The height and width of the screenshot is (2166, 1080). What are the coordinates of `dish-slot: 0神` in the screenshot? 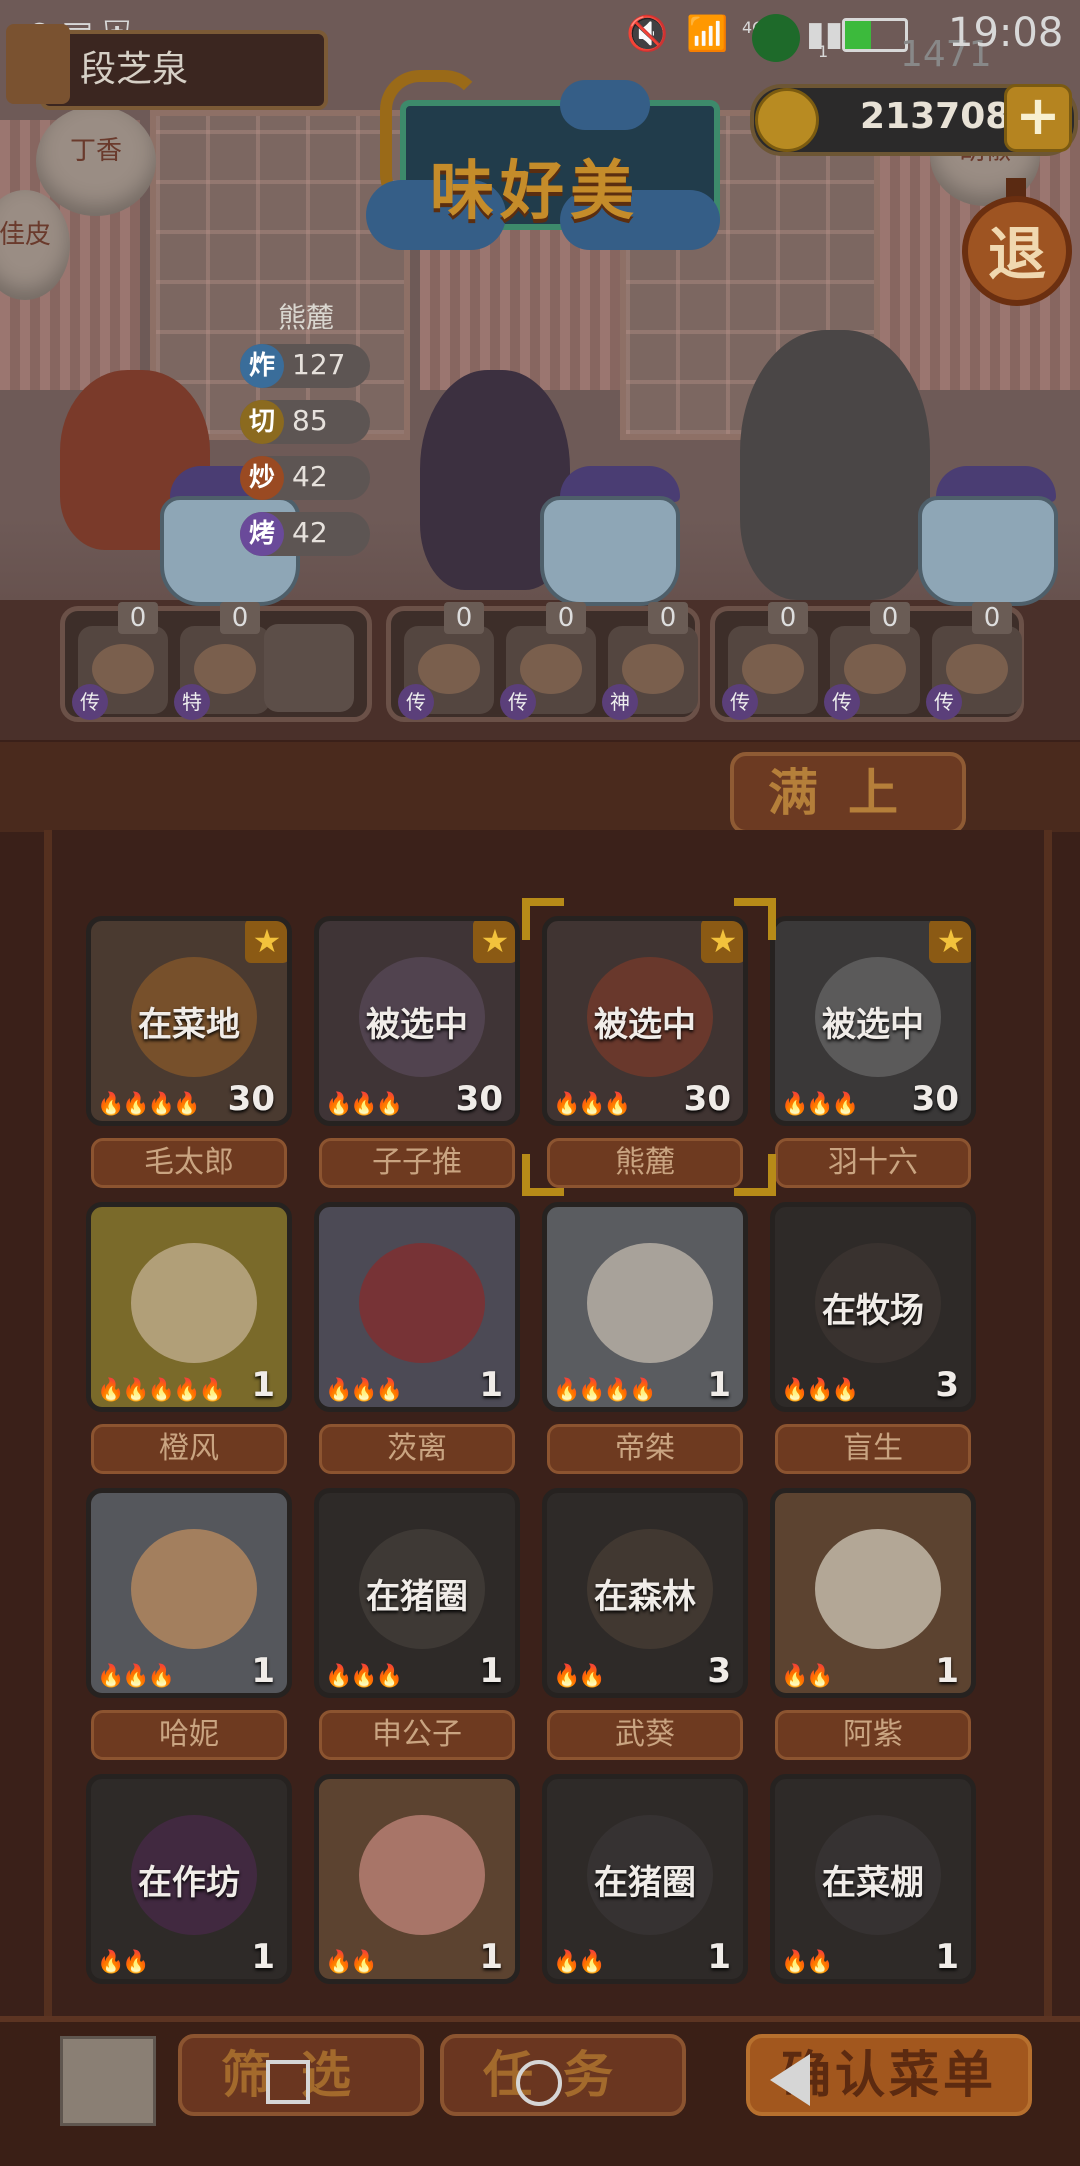 It's located at (650, 661).